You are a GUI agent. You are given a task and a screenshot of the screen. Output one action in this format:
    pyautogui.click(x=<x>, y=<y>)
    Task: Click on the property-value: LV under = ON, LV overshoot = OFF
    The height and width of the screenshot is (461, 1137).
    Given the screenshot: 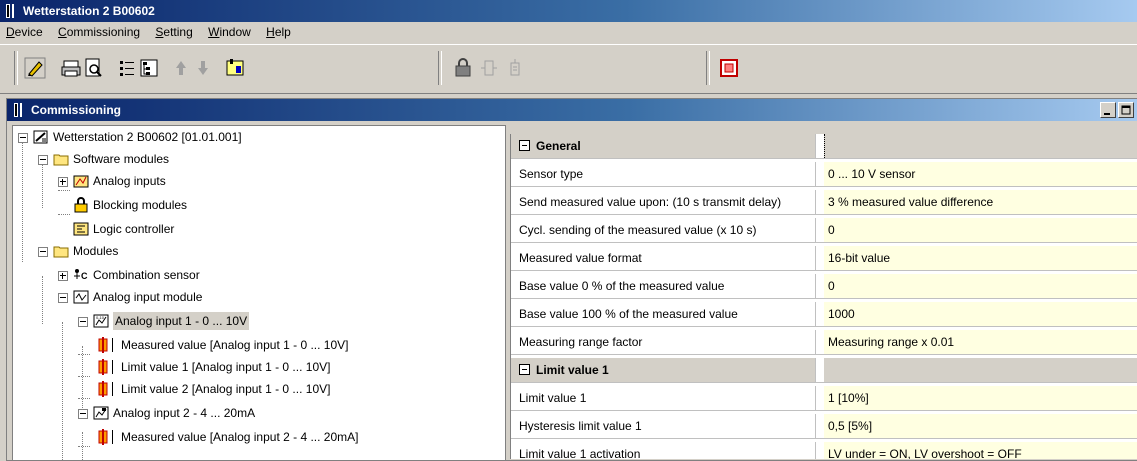 What is the action you would take?
    pyautogui.click(x=980, y=450)
    